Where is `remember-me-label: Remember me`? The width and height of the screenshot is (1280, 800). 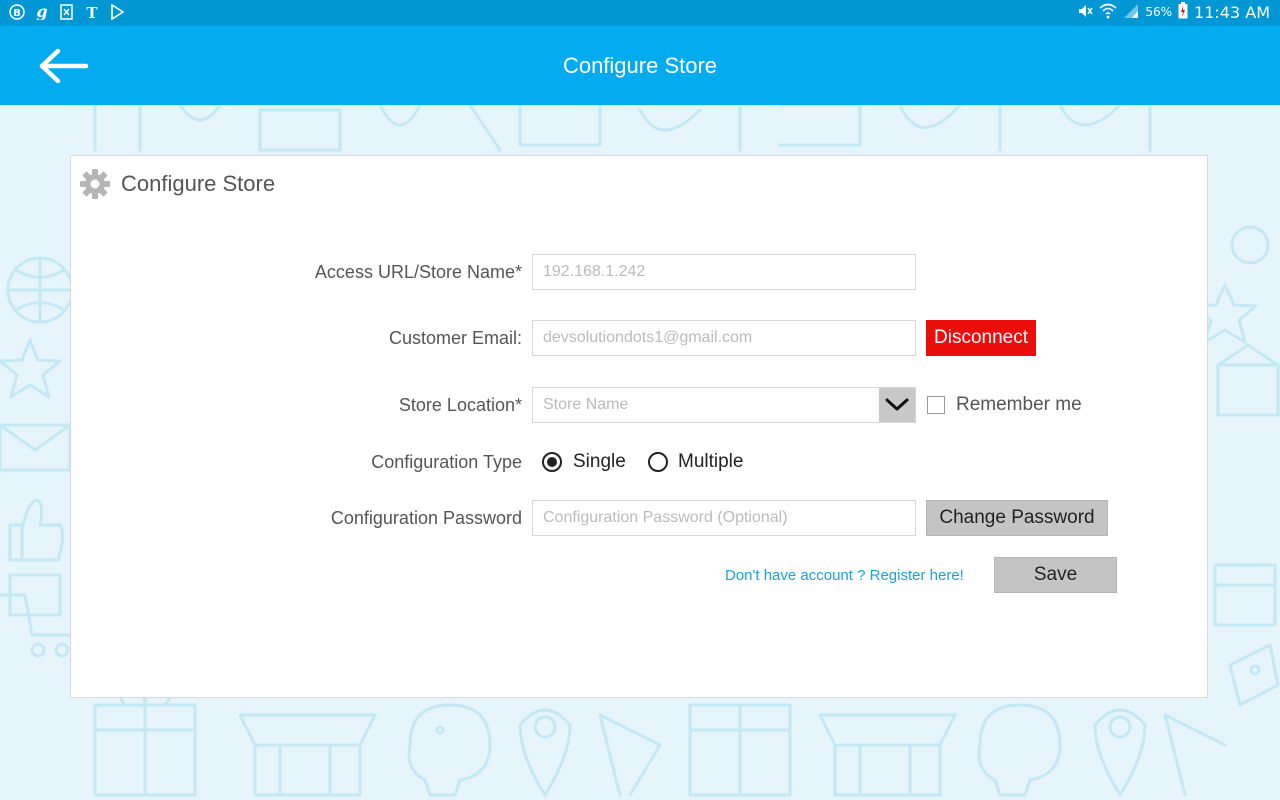
remember-me-label: Remember me is located at coordinates (1019, 404).